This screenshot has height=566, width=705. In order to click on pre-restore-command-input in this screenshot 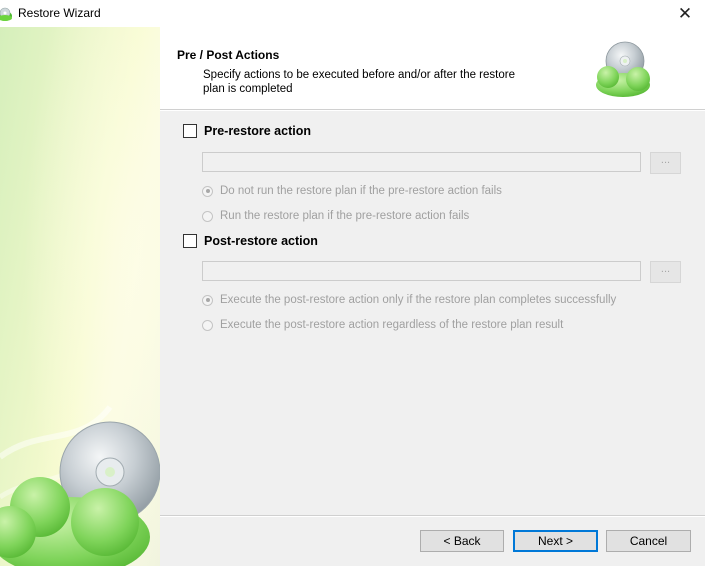, I will do `click(421, 162)`.